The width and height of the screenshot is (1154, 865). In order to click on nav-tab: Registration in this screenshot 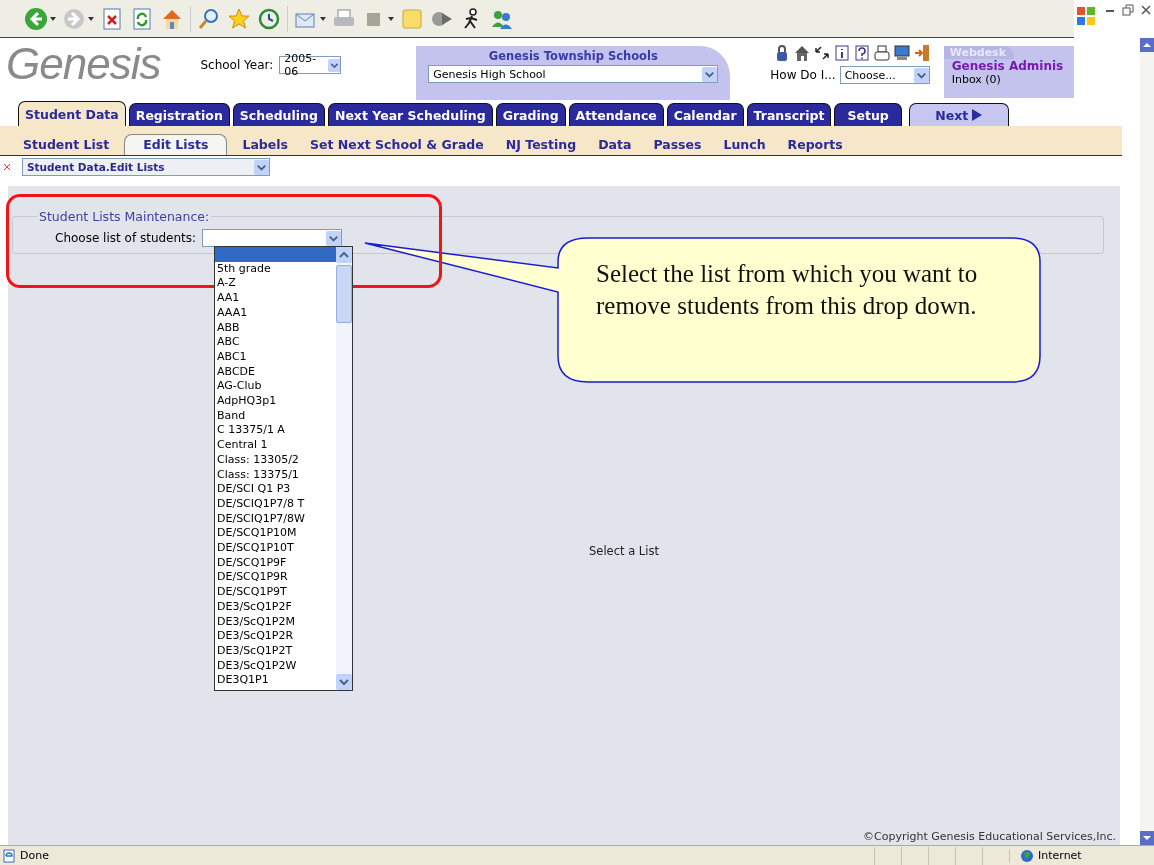, I will do `click(179, 114)`.